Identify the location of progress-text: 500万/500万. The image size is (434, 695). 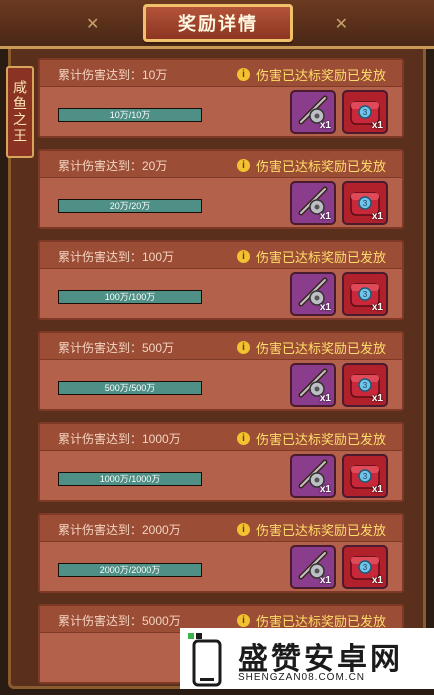
(130, 388).